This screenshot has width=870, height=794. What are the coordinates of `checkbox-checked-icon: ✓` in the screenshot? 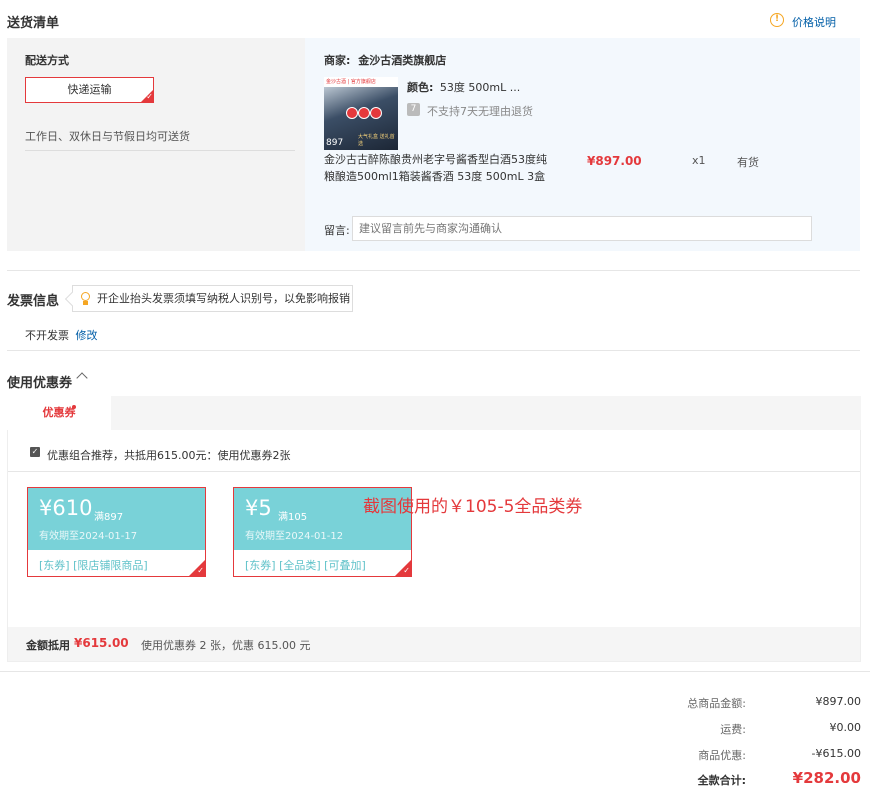 It's located at (35, 452).